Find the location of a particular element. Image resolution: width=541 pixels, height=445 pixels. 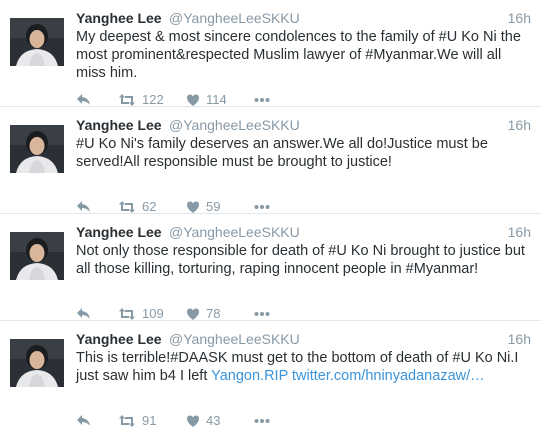

retweet-count: 122 is located at coordinates (153, 99).